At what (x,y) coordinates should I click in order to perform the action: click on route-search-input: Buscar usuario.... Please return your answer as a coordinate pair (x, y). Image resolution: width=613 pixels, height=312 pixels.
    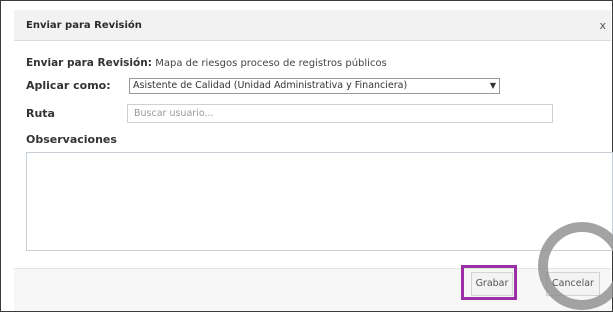
    Looking at the image, I should click on (340, 113).